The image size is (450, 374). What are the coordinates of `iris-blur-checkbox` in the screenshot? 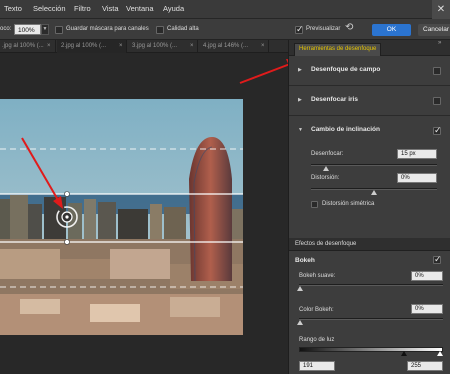 It's located at (437, 101).